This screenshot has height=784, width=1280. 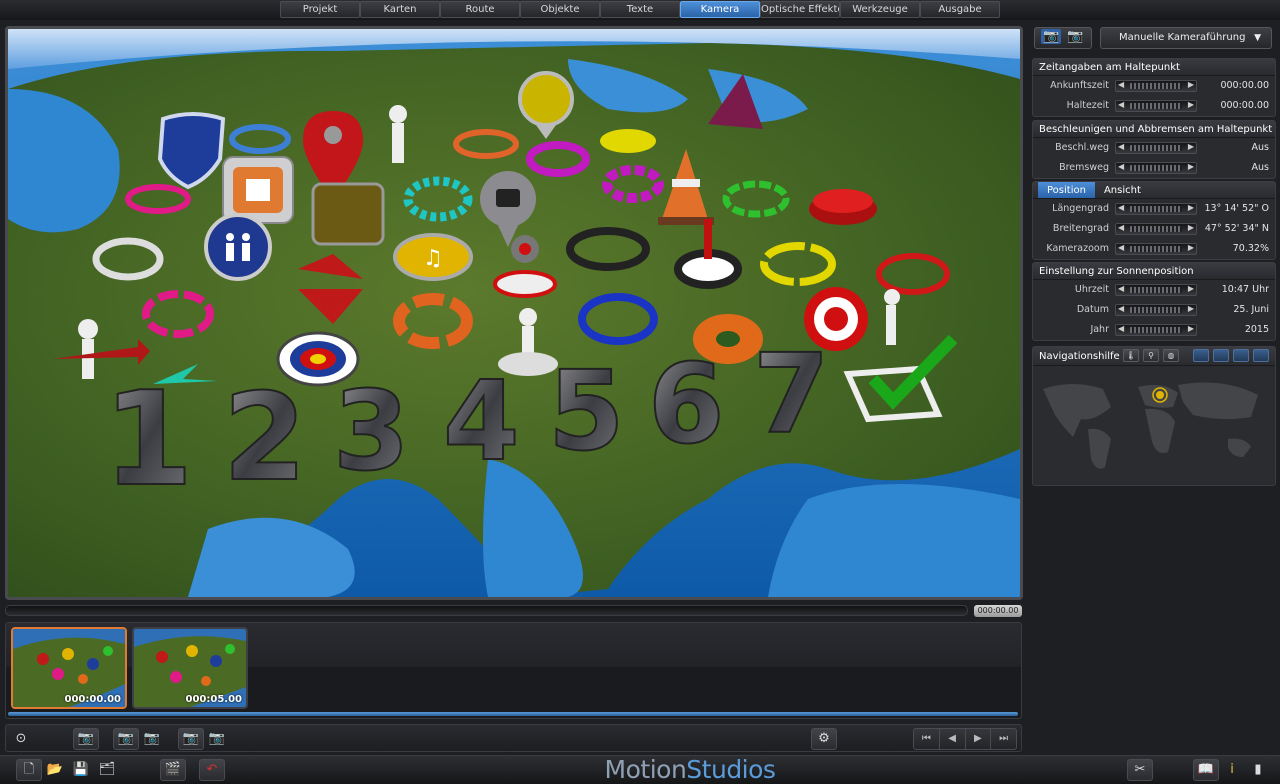 I want to click on new-project-button: 🗋, so click(x=29, y=770).